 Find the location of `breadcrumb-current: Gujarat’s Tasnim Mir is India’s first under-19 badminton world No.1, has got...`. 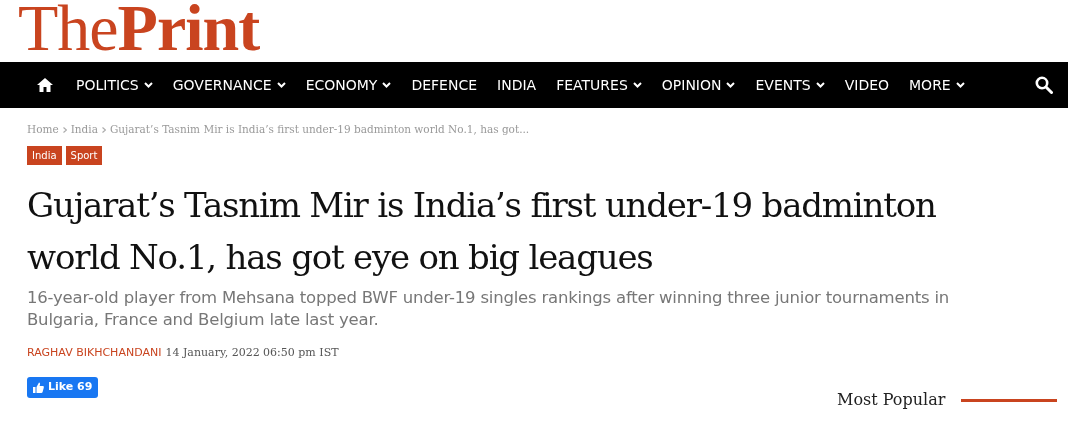

breadcrumb-current: Gujarat’s Tasnim Mir is India’s first under-19 badminton world No.1, has got... is located at coordinates (319, 129).